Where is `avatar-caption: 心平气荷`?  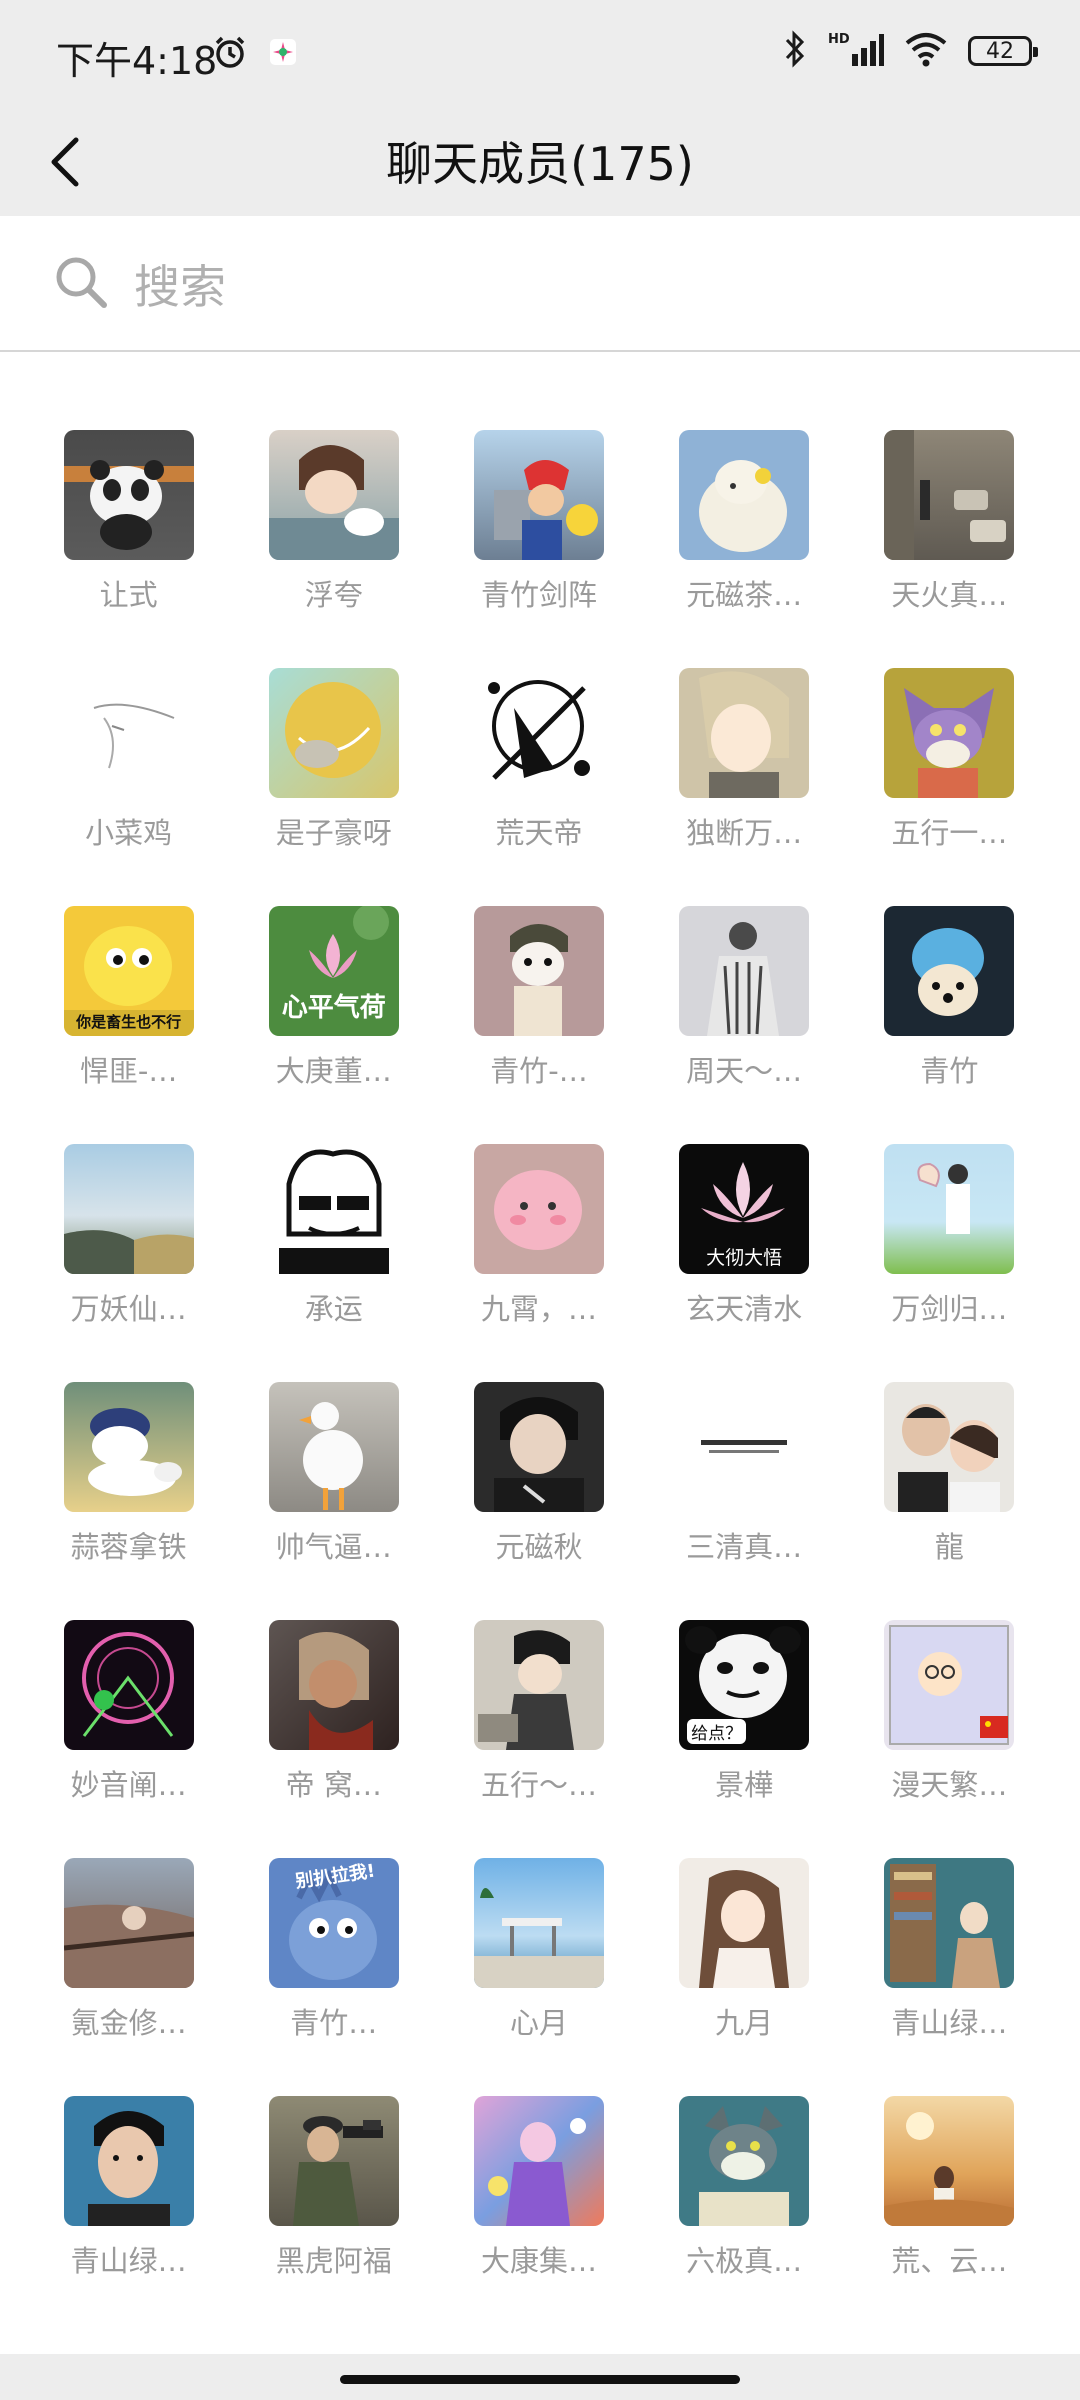
avatar-caption: 心平气荷 is located at coordinates (333, 1008).